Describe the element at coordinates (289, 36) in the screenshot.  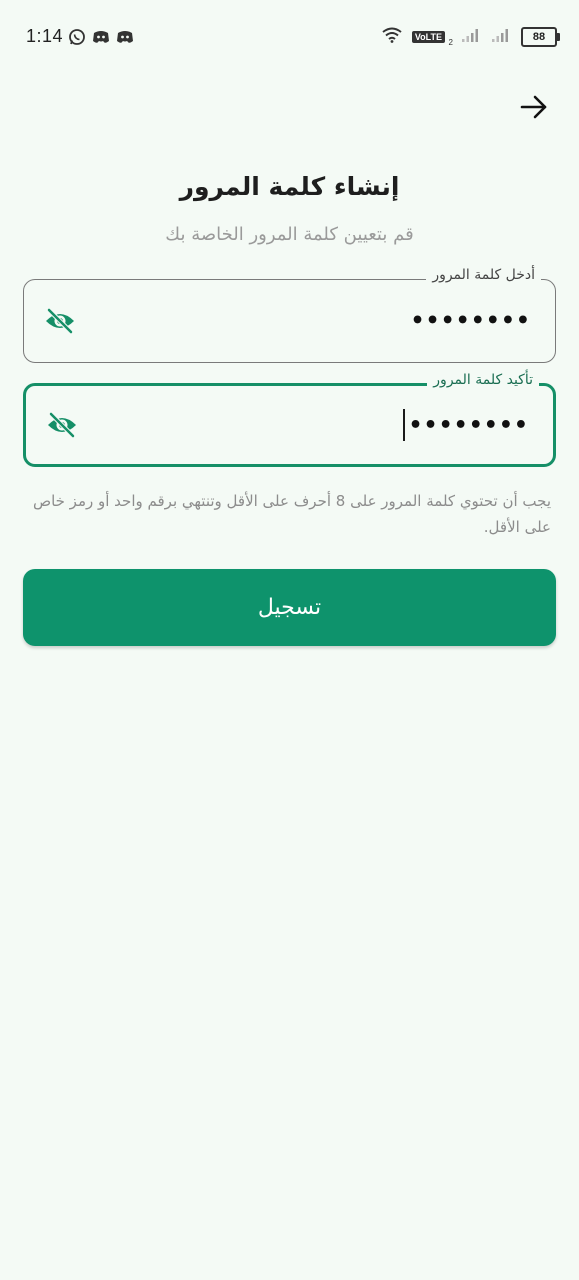
I see `status-bar: 1:14 VoLTE 2 88` at that location.